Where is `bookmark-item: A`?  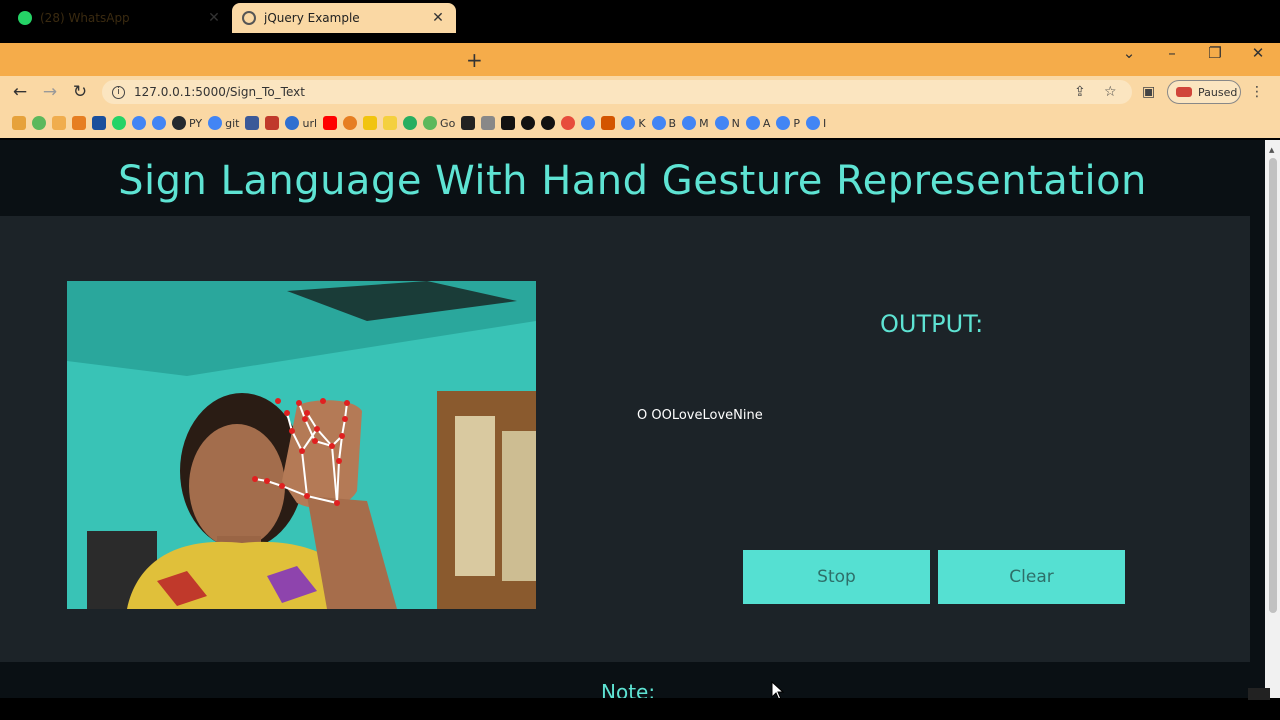 bookmark-item: A is located at coordinates (758, 123).